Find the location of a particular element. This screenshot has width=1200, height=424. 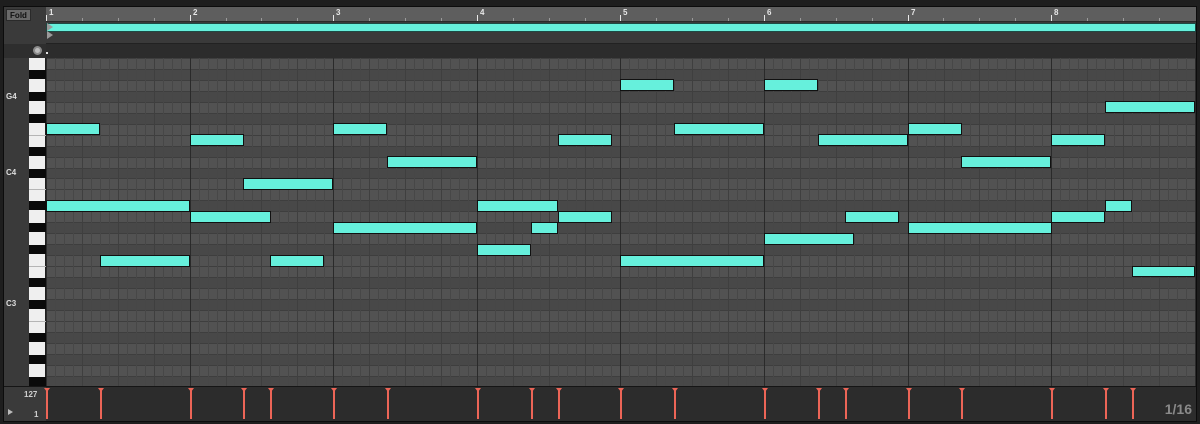

preview-toggle-icon is located at coordinates (37, 50).